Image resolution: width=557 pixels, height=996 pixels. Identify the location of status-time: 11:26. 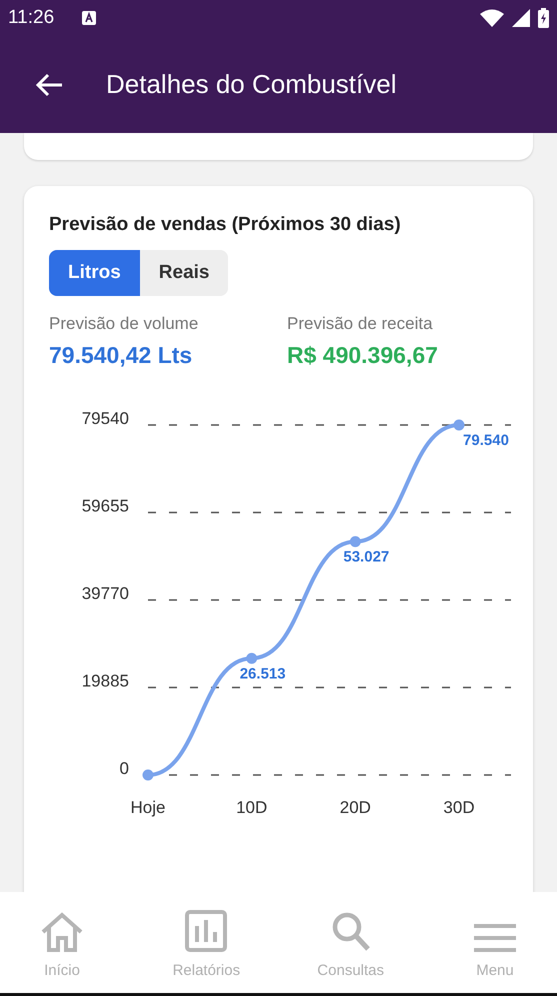
(31, 18).